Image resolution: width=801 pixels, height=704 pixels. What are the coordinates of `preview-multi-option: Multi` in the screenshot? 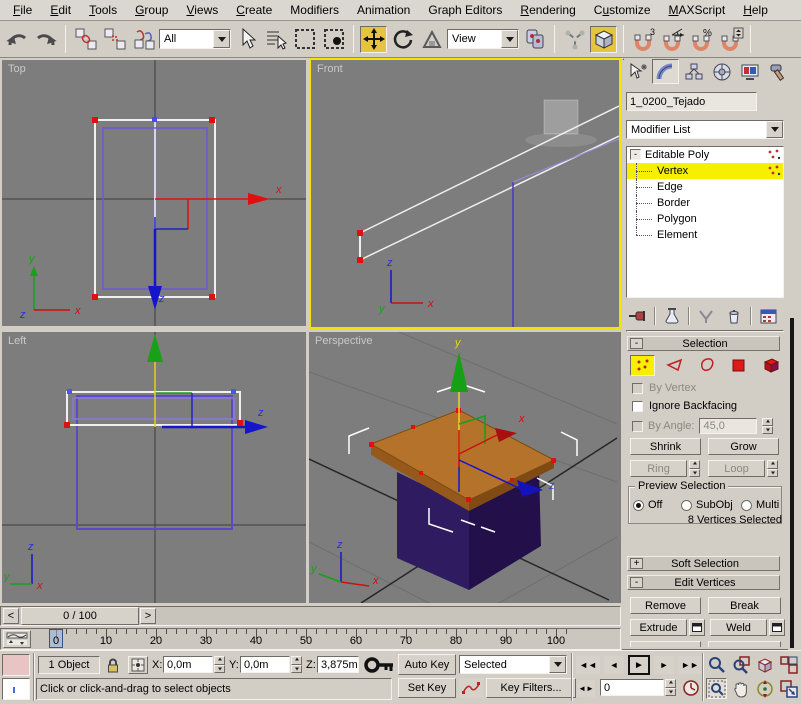 It's located at (760, 505).